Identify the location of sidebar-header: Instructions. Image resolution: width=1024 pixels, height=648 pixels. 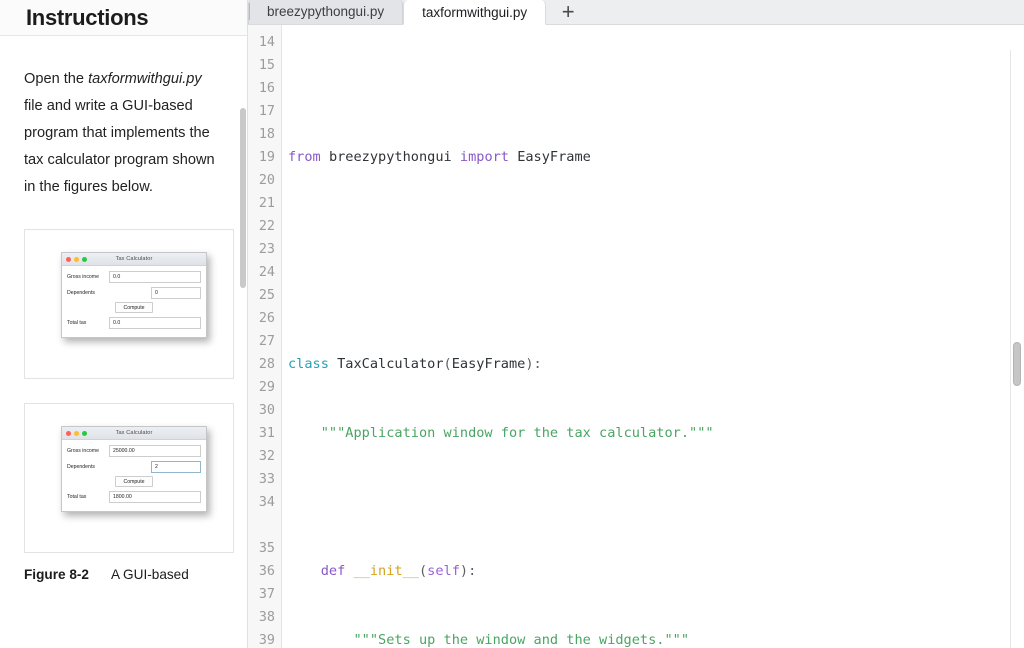
(123, 18).